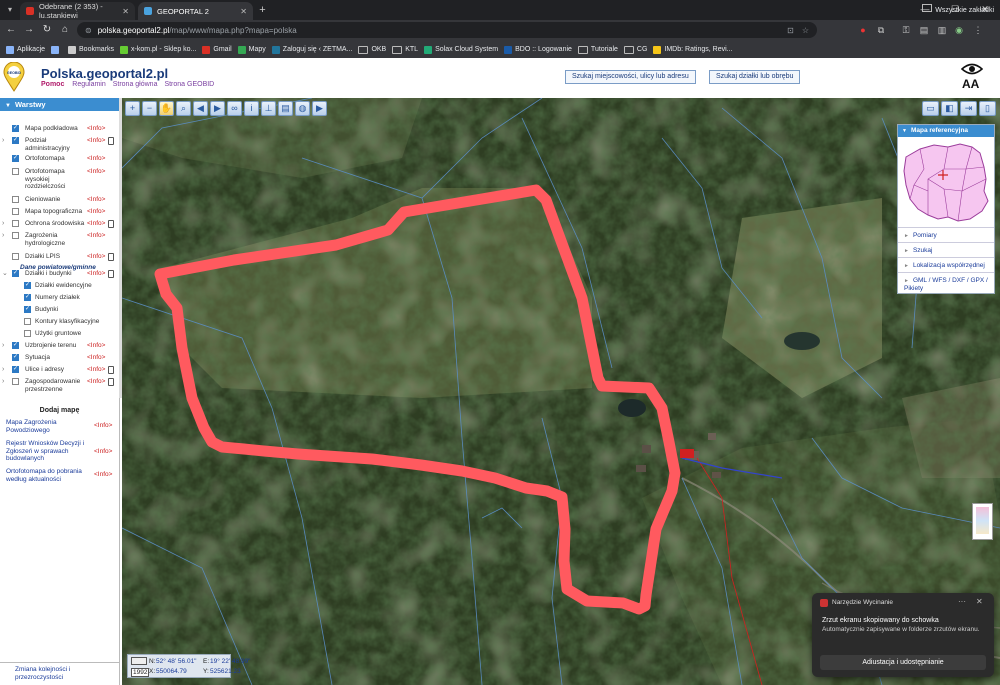  I want to click on bookmark-item: CG, so click(635, 49).